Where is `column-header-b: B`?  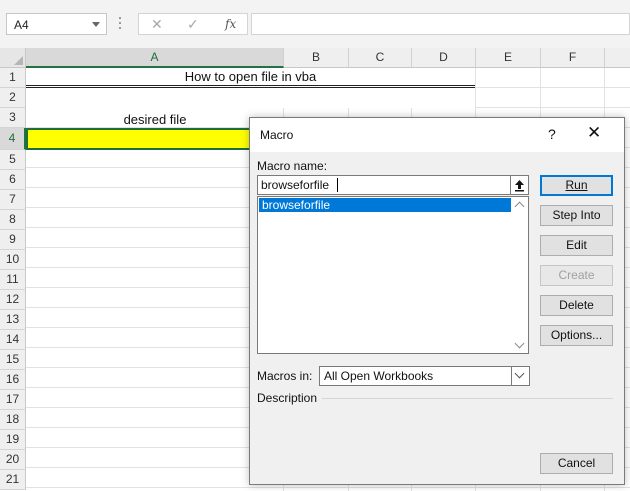 column-header-b: B is located at coordinates (316, 58).